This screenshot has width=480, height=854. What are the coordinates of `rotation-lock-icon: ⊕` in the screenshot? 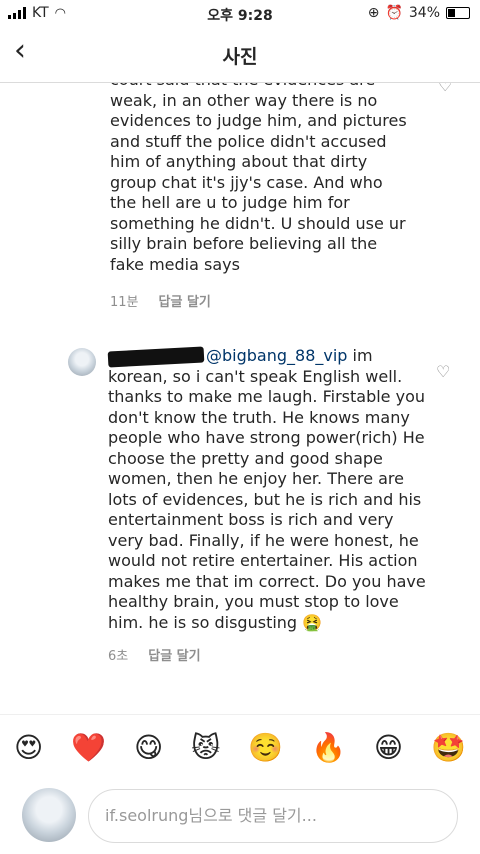 It's located at (373, 13).